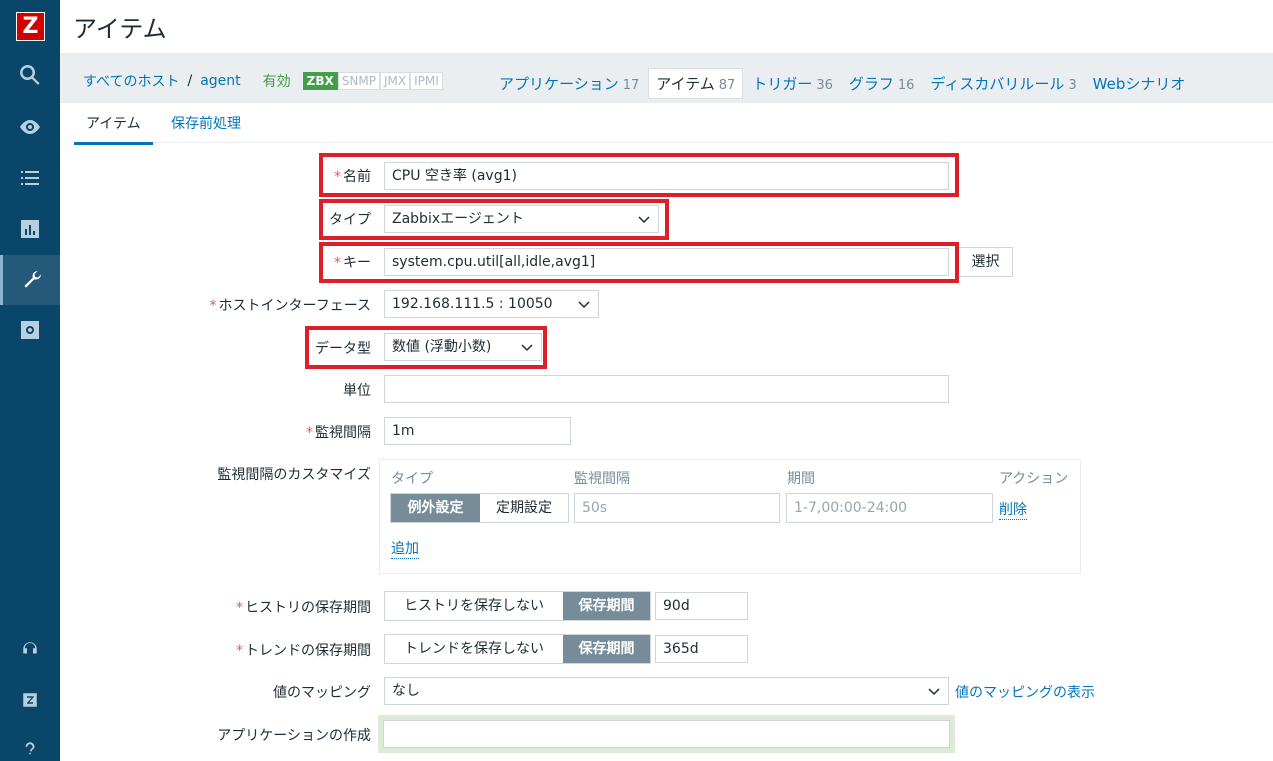  Describe the element at coordinates (30, 330) in the screenshot. I see `gear-icon` at that location.